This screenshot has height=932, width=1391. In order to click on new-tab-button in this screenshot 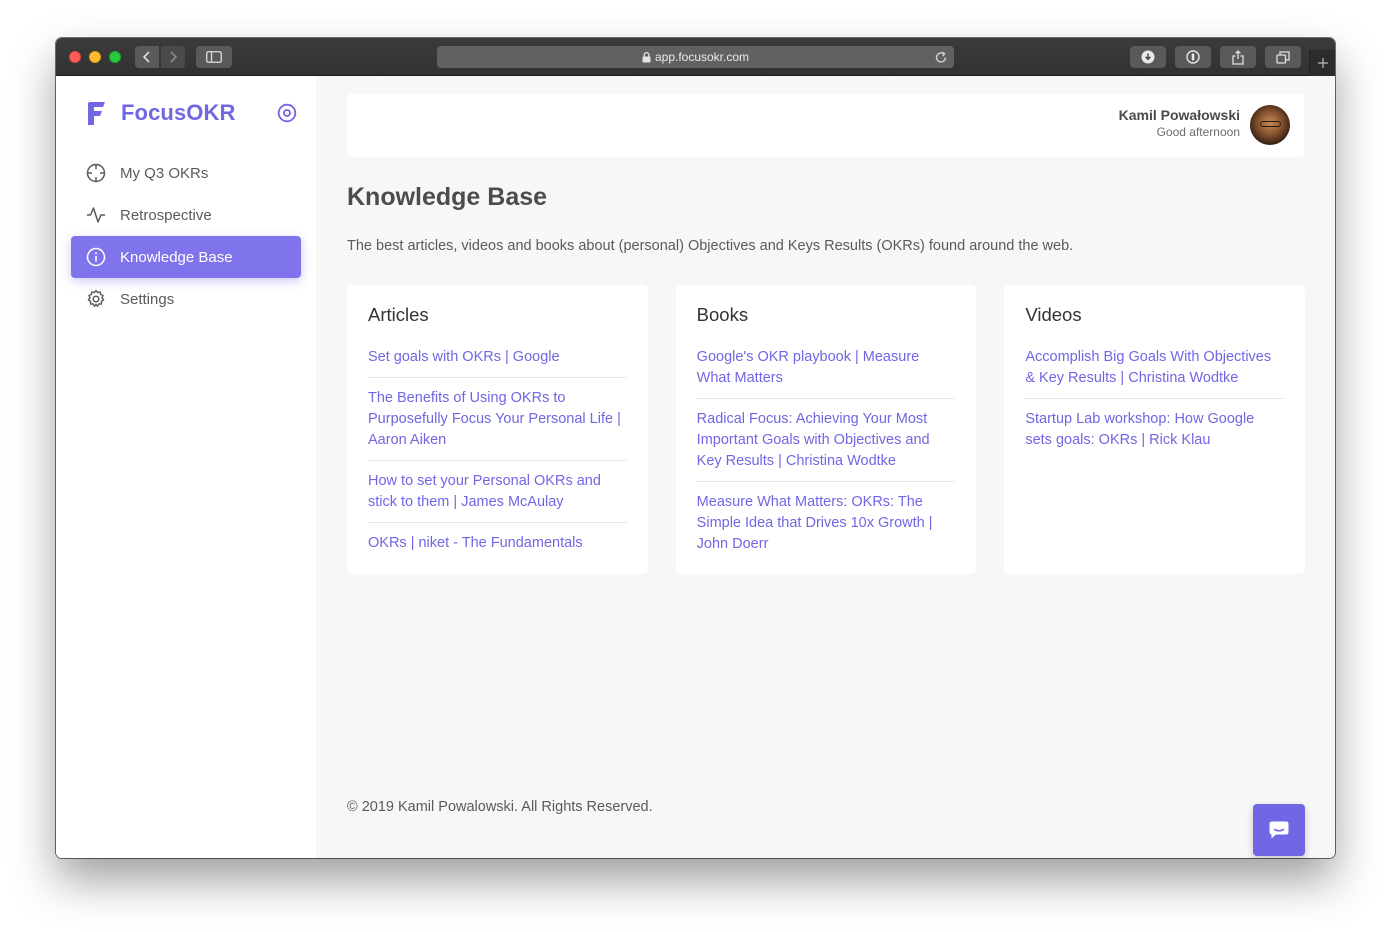, I will do `click(1322, 63)`.